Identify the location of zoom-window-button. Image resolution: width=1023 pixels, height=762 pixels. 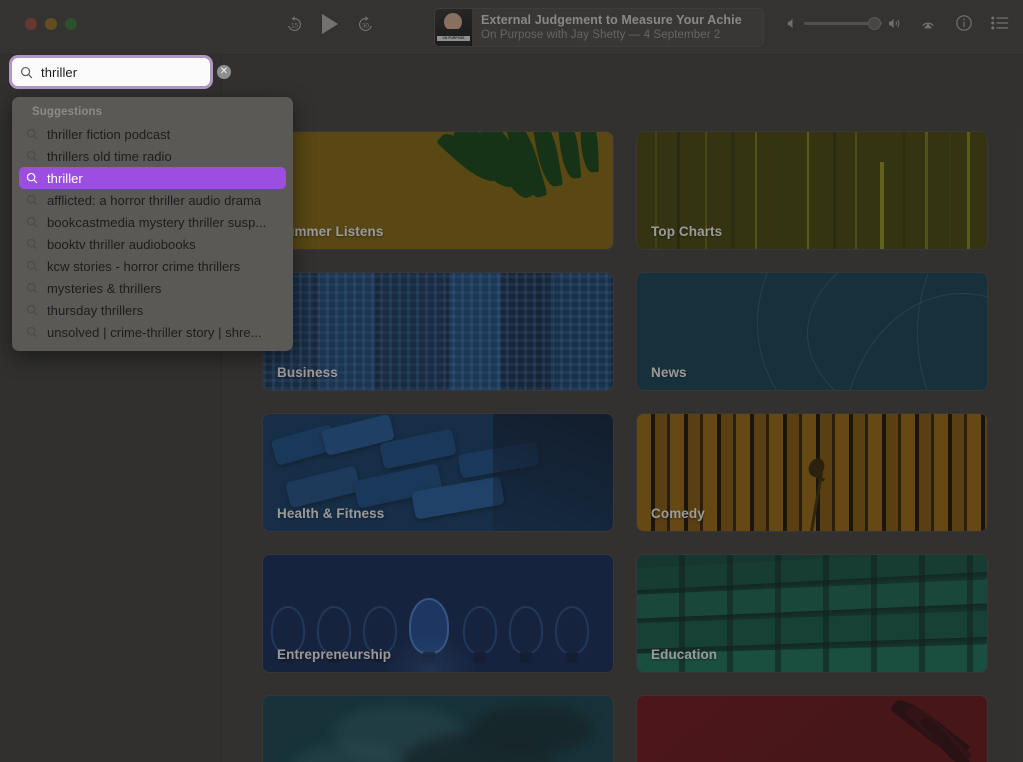
(71, 24).